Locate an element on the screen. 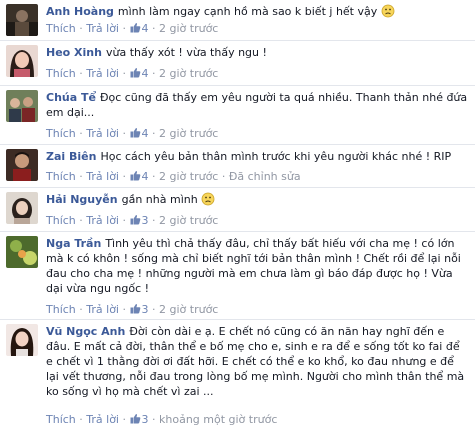 This screenshot has height=431, width=475. comment-author: Zai Biên is located at coordinates (71, 156).